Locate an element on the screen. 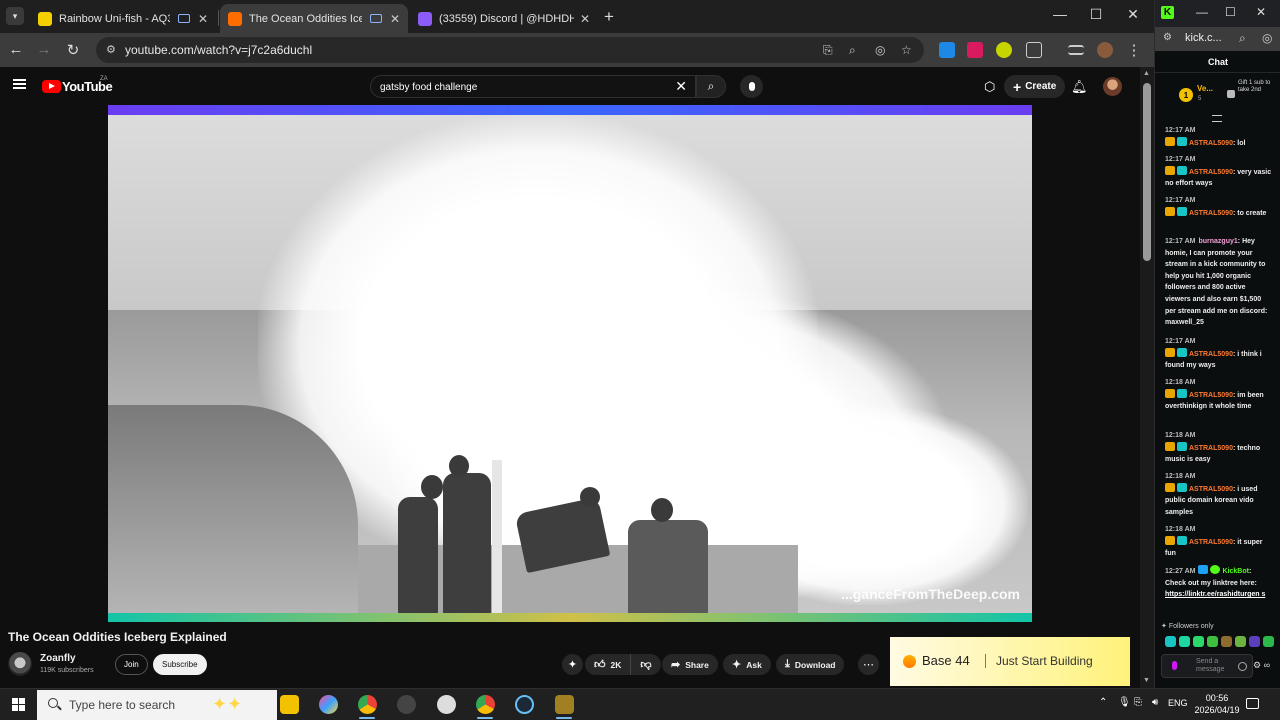 The image size is (1280, 720). gemini-sparkle-icon: ✦ is located at coordinates (572, 664).